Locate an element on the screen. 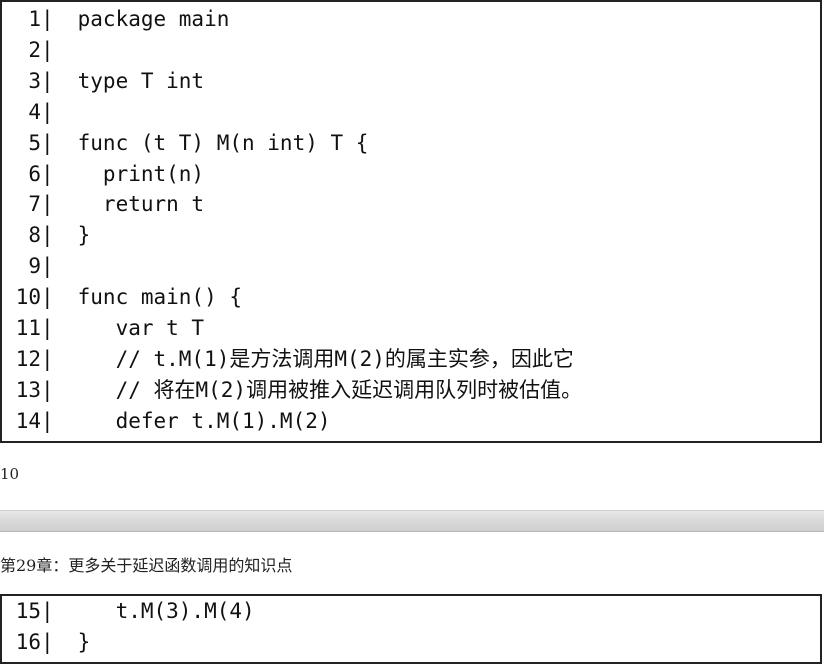 This screenshot has height=665, width=824. line-number: 11 is located at coordinates (28, 328).